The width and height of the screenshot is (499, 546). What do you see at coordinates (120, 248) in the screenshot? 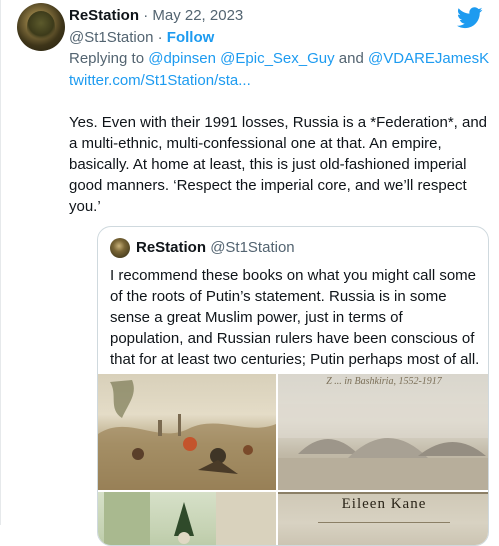
I see `quoted-avatar` at bounding box center [120, 248].